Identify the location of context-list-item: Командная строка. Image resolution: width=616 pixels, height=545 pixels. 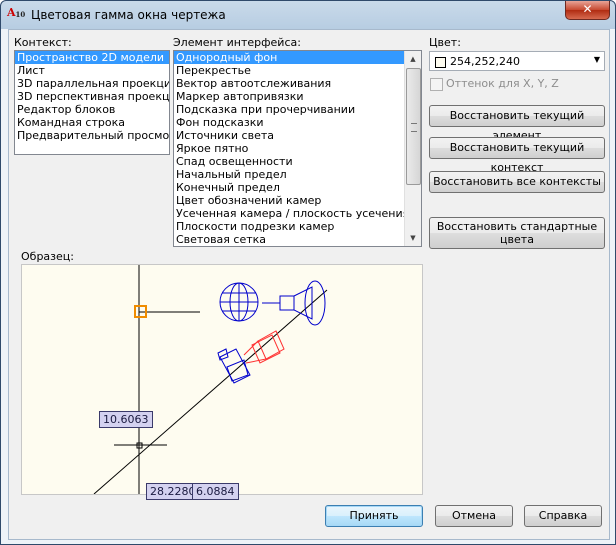
(92, 122).